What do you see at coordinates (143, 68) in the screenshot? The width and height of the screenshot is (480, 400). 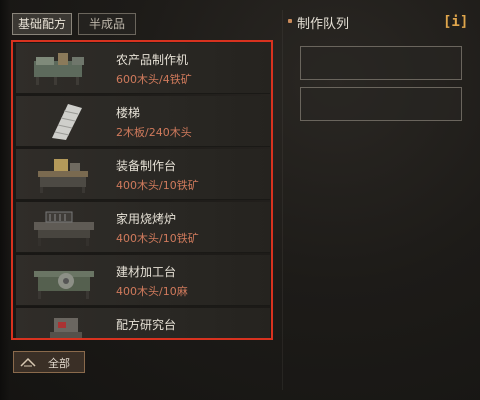 I see `recipe-item-farm-machine: 农产品制作机 600木头/4铁矿` at bounding box center [143, 68].